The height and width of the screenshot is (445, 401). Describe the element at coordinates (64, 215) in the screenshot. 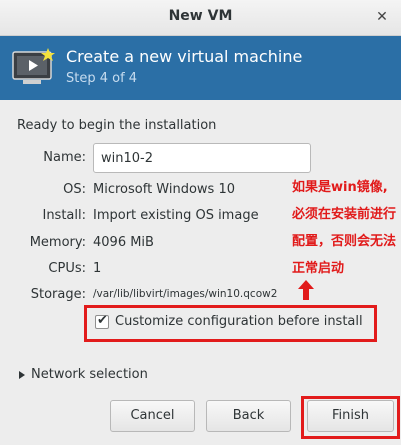

I see `install-label: Install:` at that location.